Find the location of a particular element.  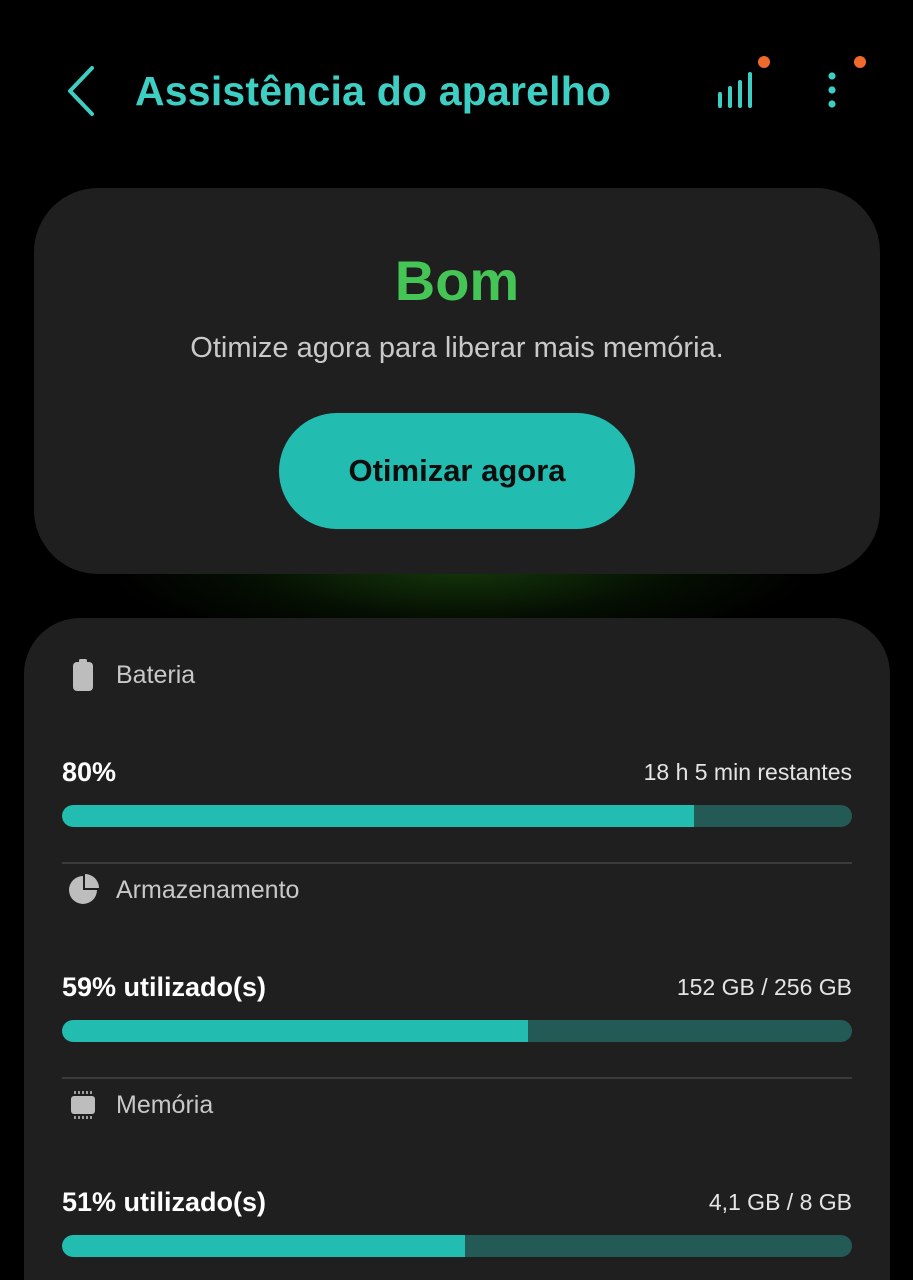

pie-chart-icon is located at coordinates (83, 890).